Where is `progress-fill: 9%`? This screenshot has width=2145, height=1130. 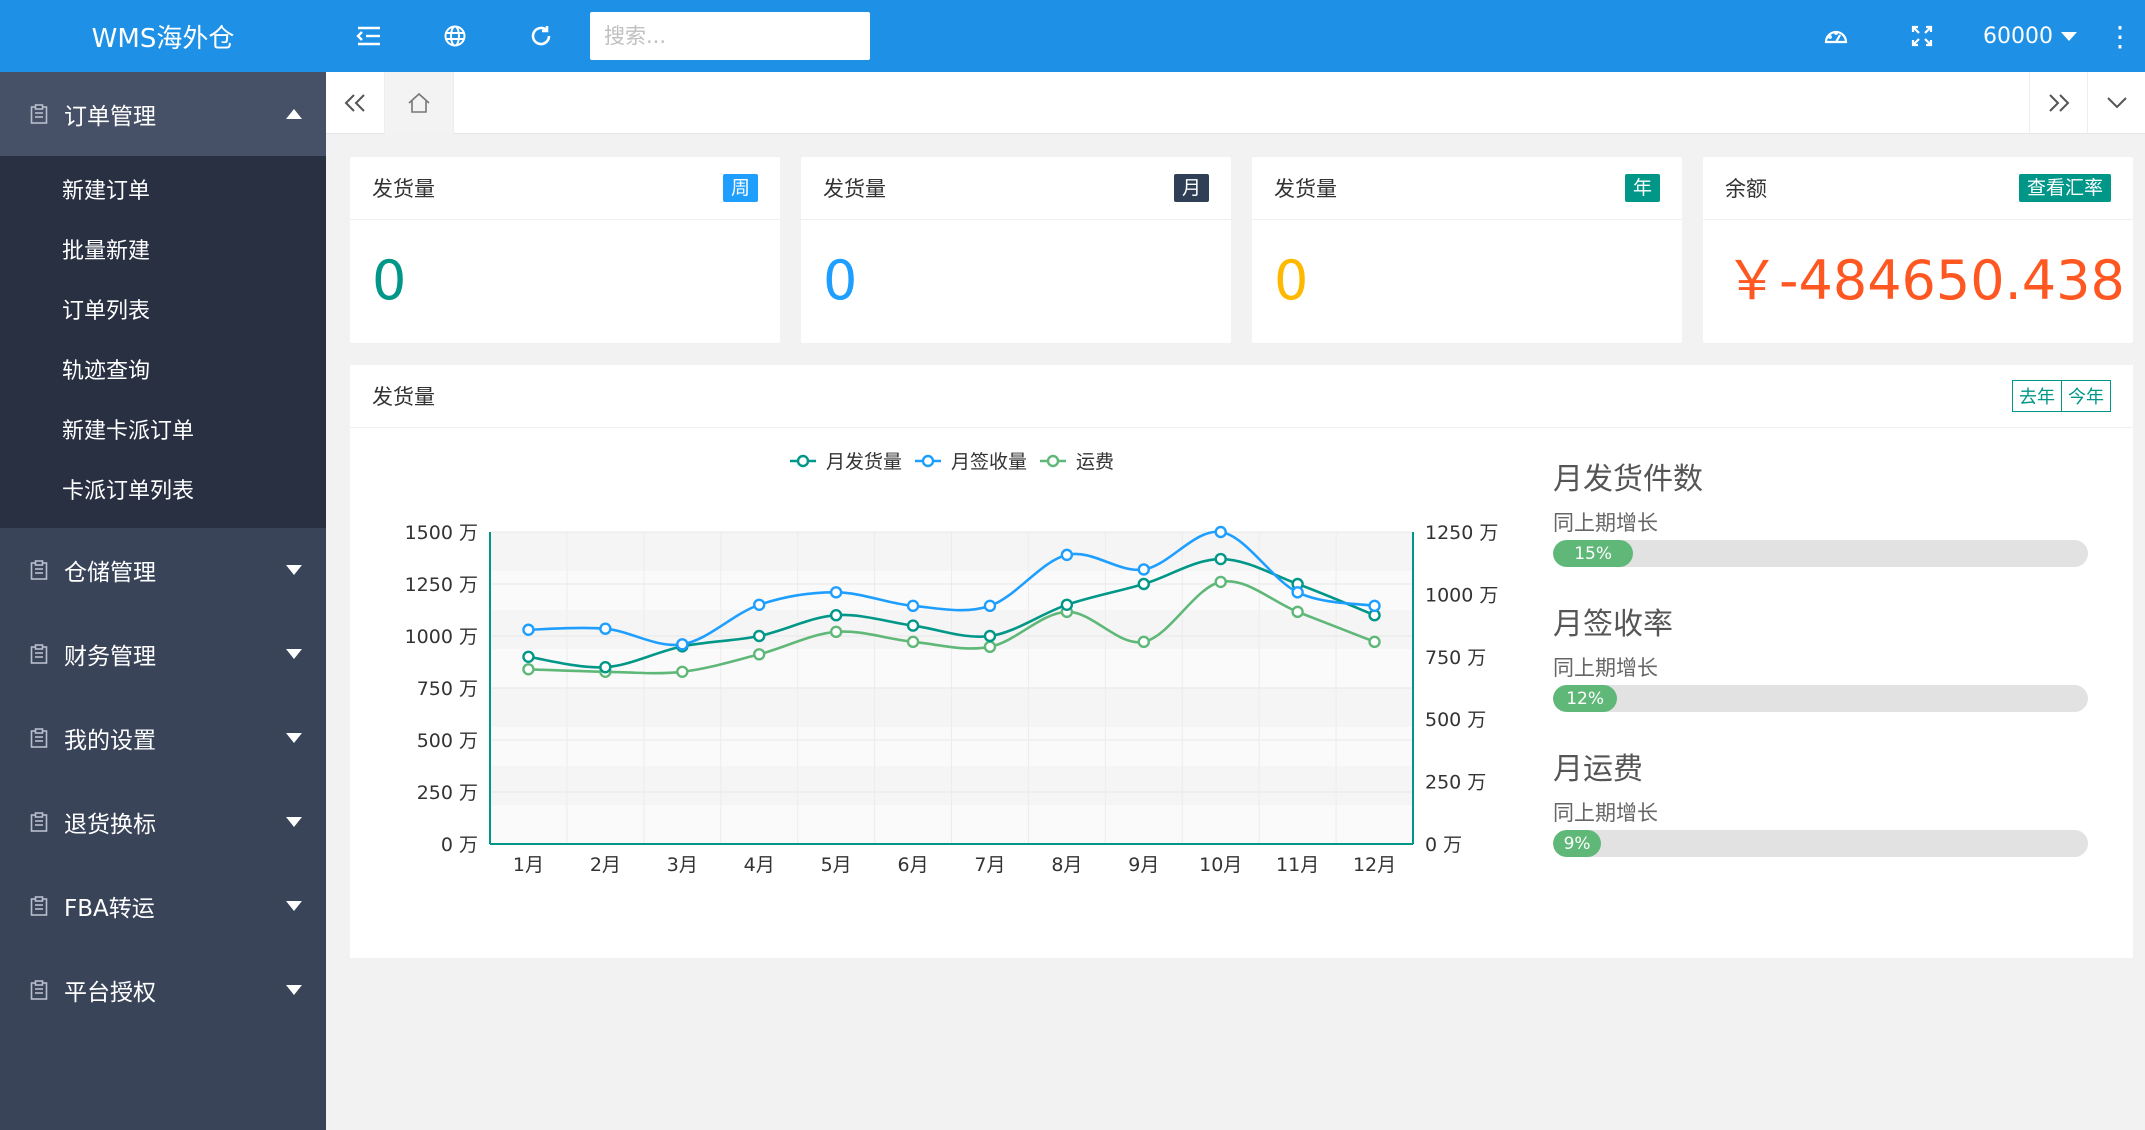
progress-fill: 9% is located at coordinates (1577, 843).